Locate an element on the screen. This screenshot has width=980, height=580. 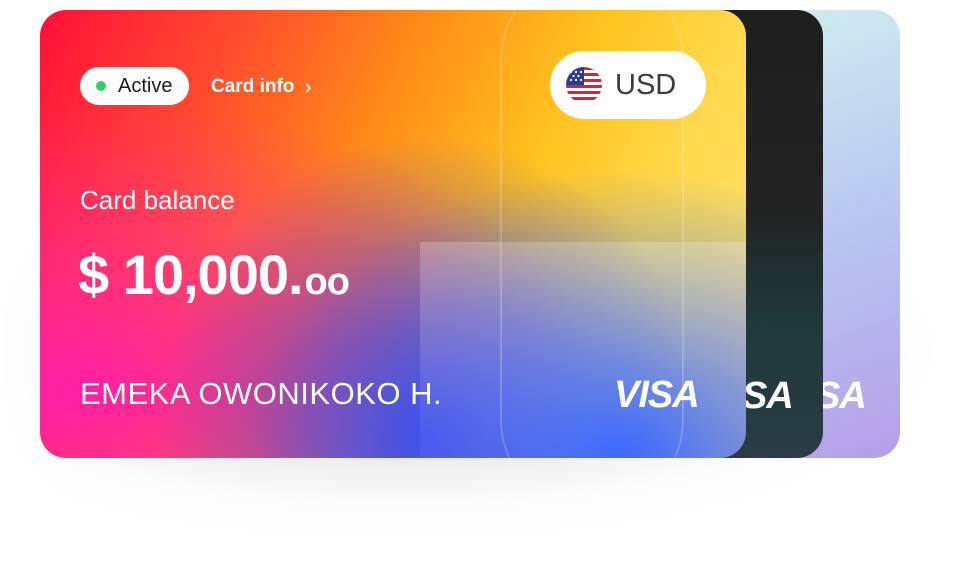
balance-label: Card balance is located at coordinates (157, 200).